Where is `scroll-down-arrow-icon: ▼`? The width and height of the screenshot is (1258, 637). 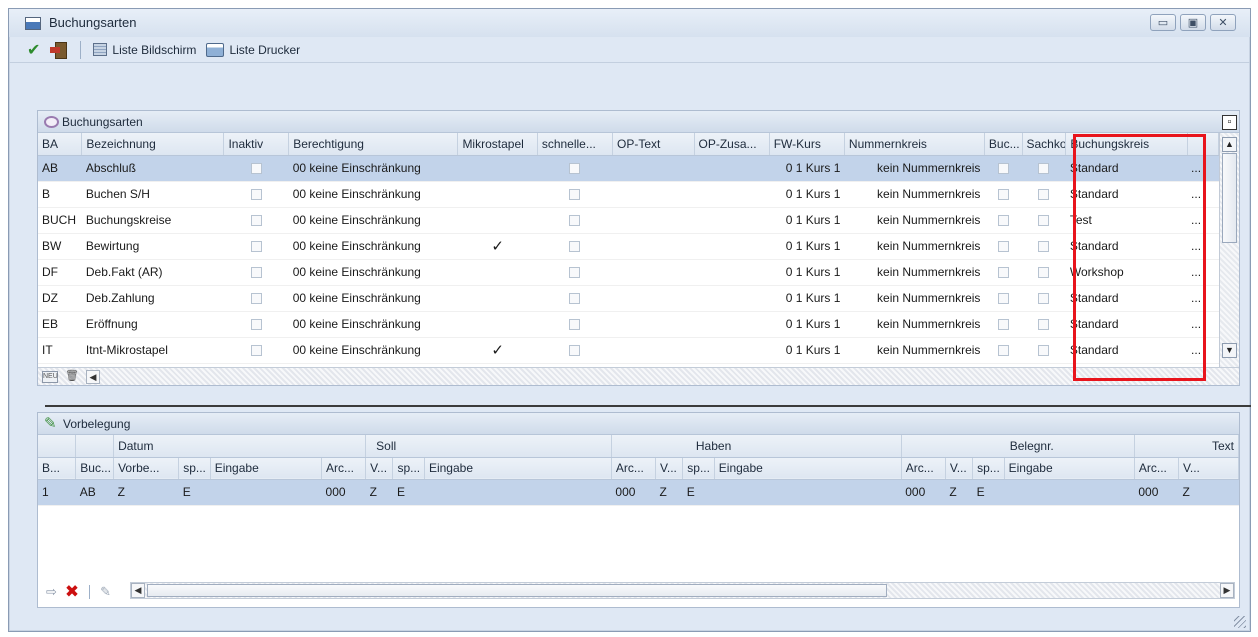
scroll-down-arrow-icon: ▼ is located at coordinates (1229, 350).